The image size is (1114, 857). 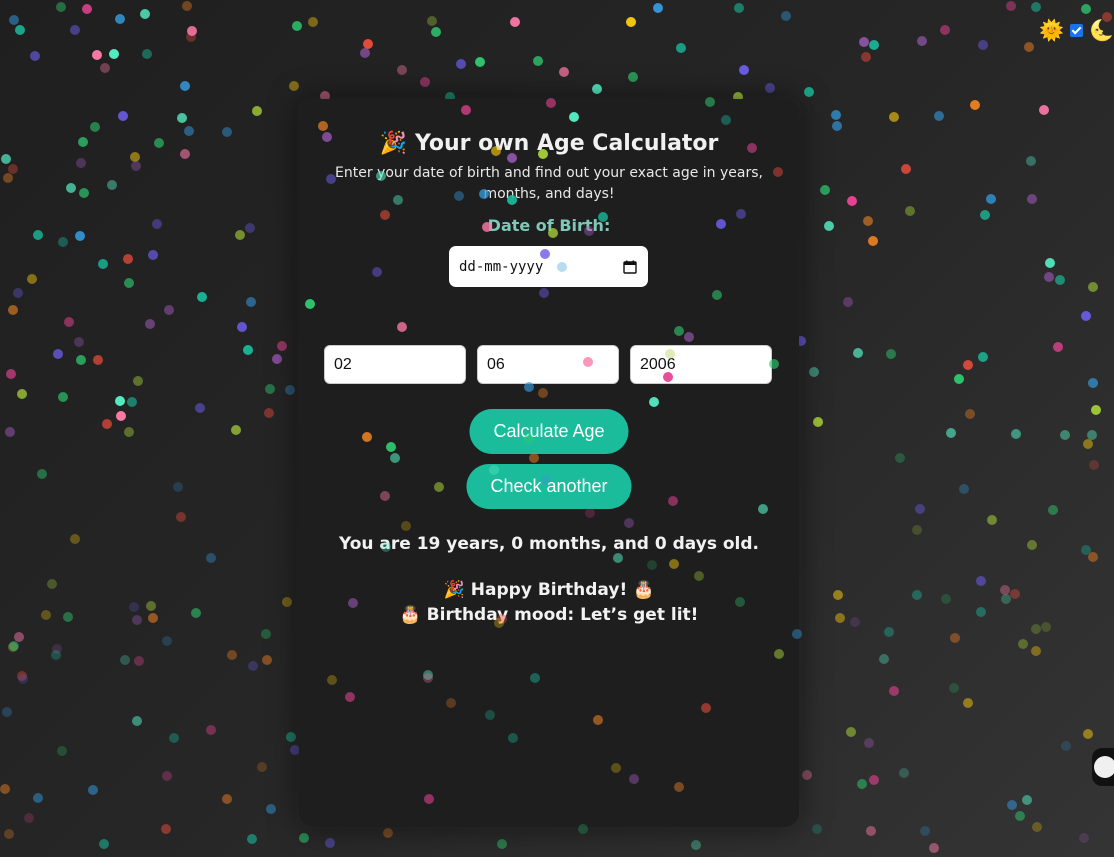 What do you see at coordinates (549, 431) in the screenshot?
I see `calculate-age-button: Calculate Age` at bounding box center [549, 431].